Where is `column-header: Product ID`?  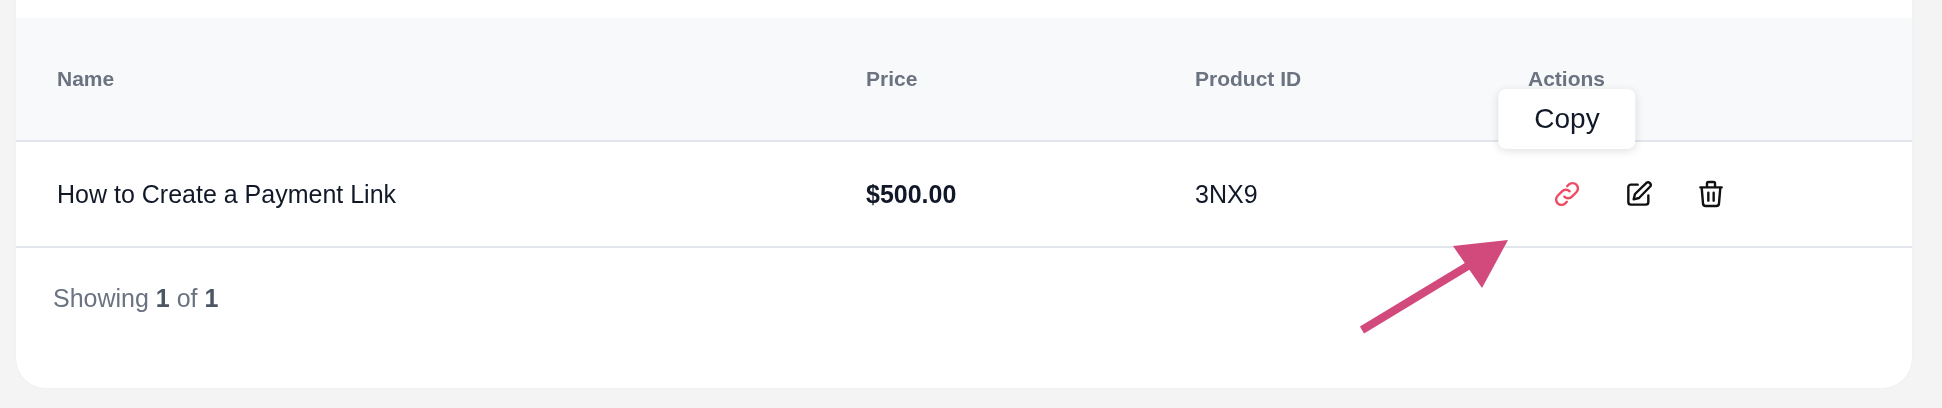 column-header: Product ID is located at coordinates (1248, 78).